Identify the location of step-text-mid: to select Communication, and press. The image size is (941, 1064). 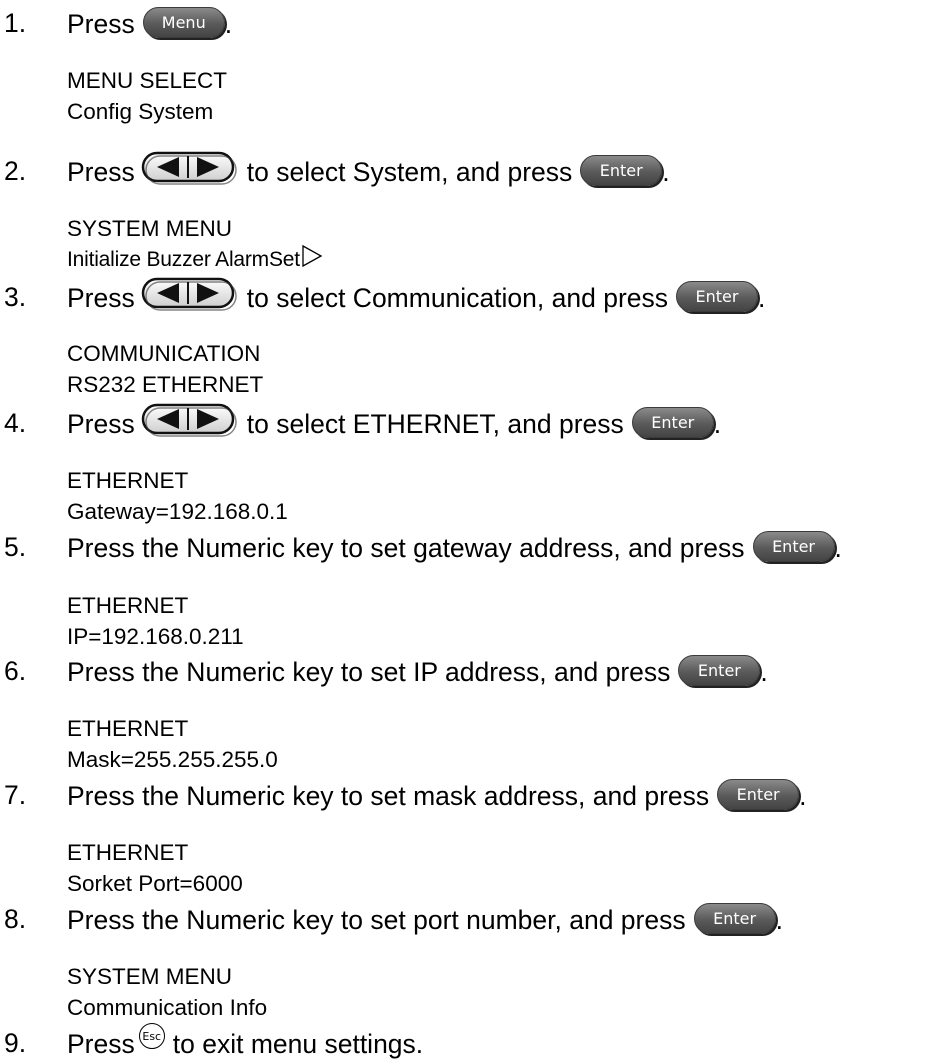
(457, 297).